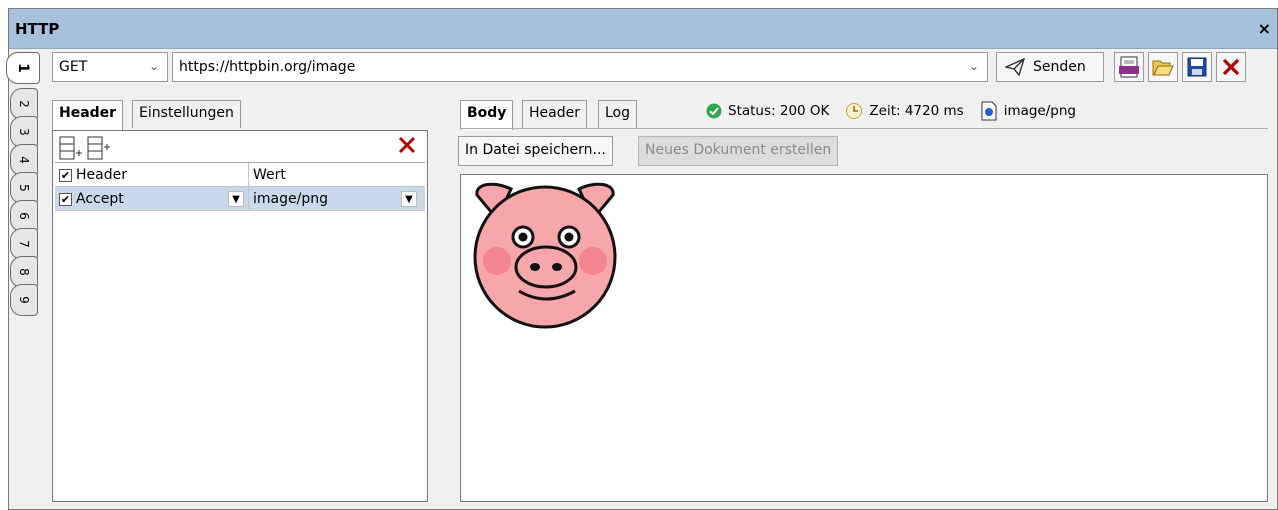 The width and height of the screenshot is (1278, 510). What do you see at coordinates (73, 67) in the screenshot?
I see `method-value: GET` at bounding box center [73, 67].